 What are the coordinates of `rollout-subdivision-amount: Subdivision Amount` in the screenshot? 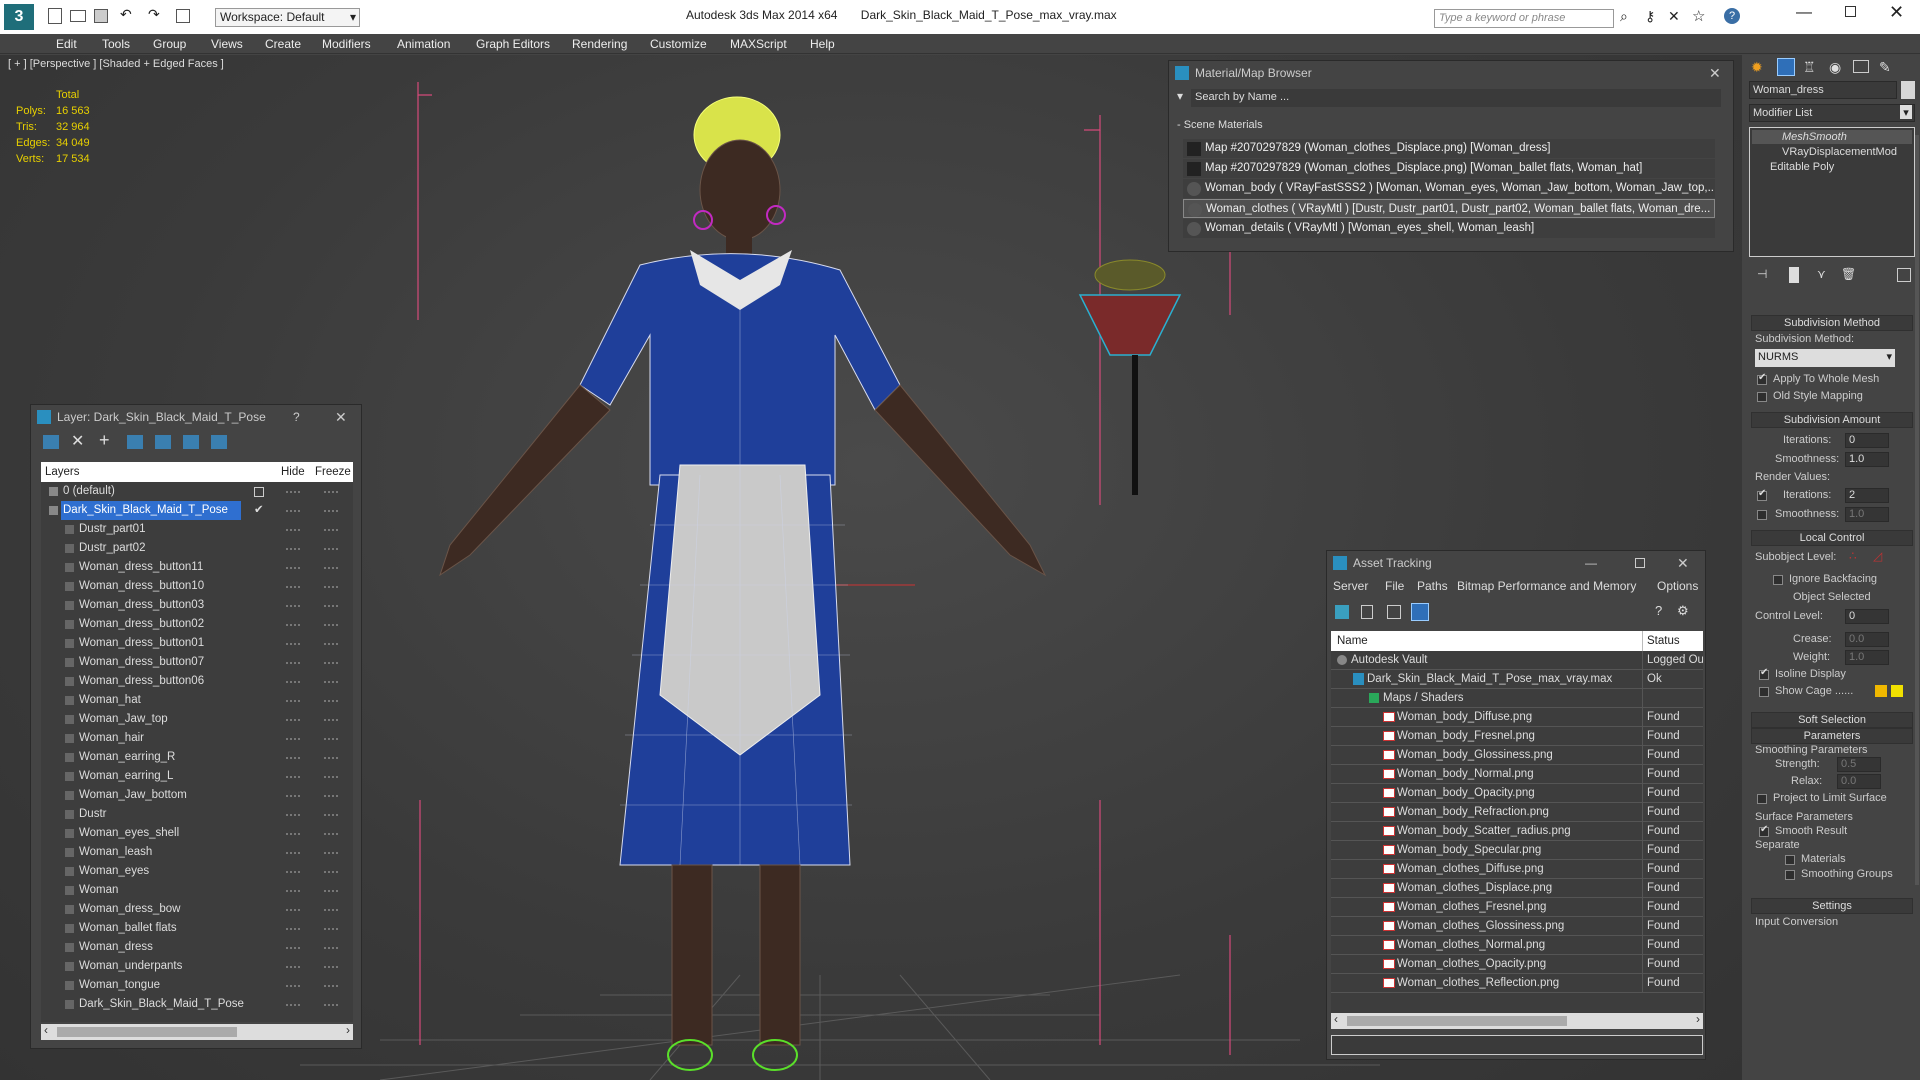 It's located at (1832, 420).